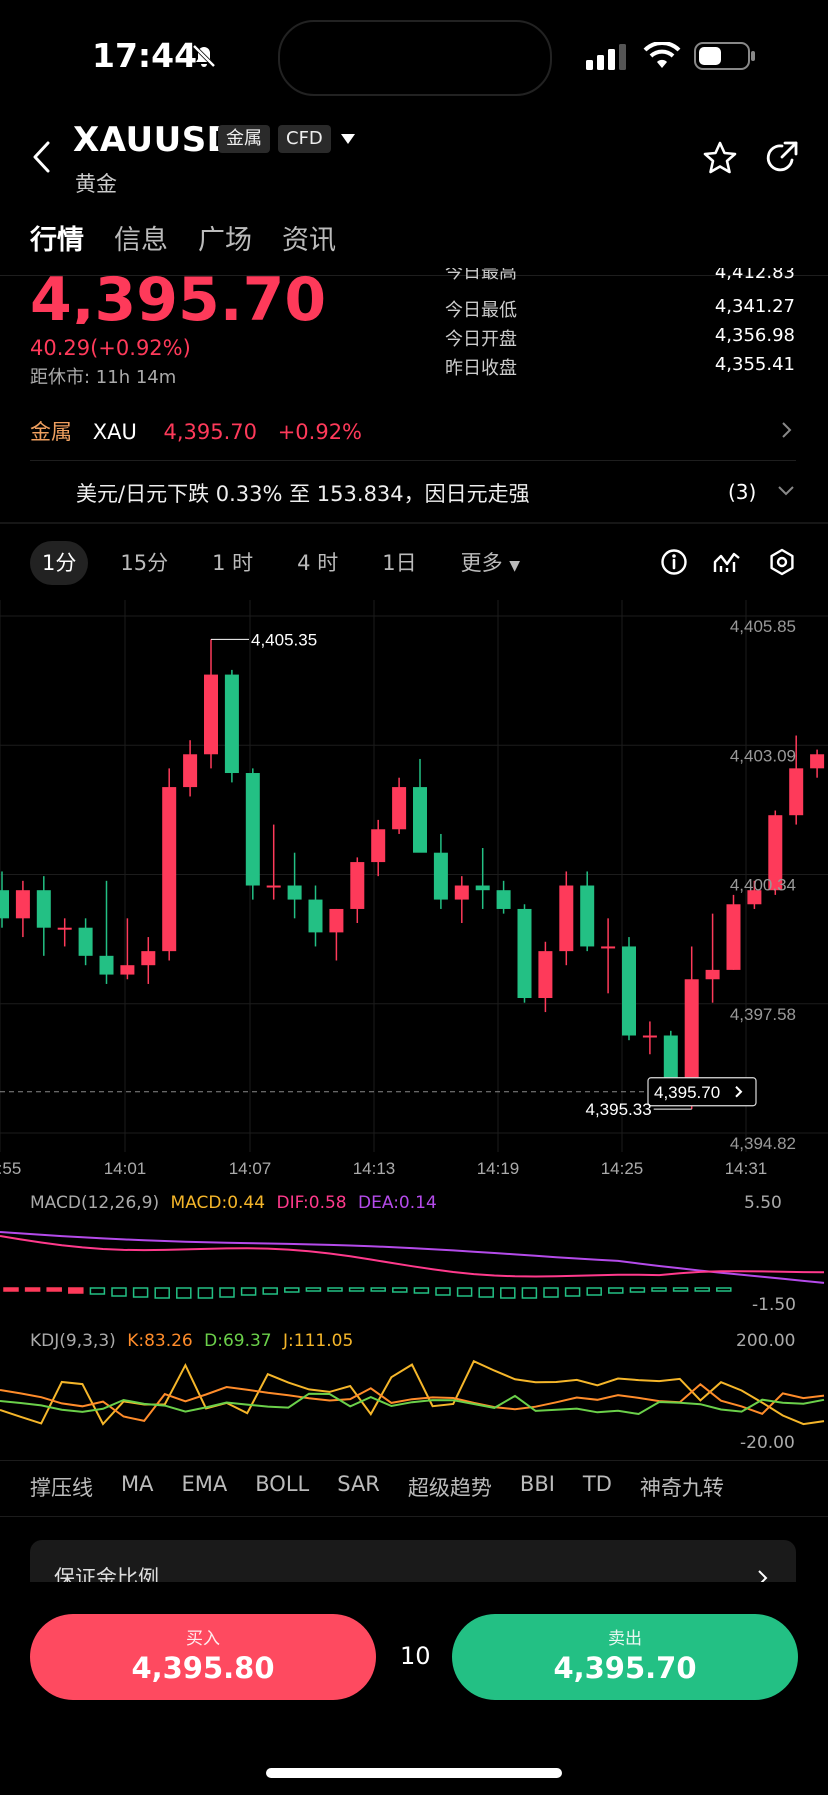 The height and width of the screenshot is (1795, 828). What do you see at coordinates (620, 367) in the screenshot?
I see `stat-row-prev-close: 昨日收盘 4,355.41` at bounding box center [620, 367].